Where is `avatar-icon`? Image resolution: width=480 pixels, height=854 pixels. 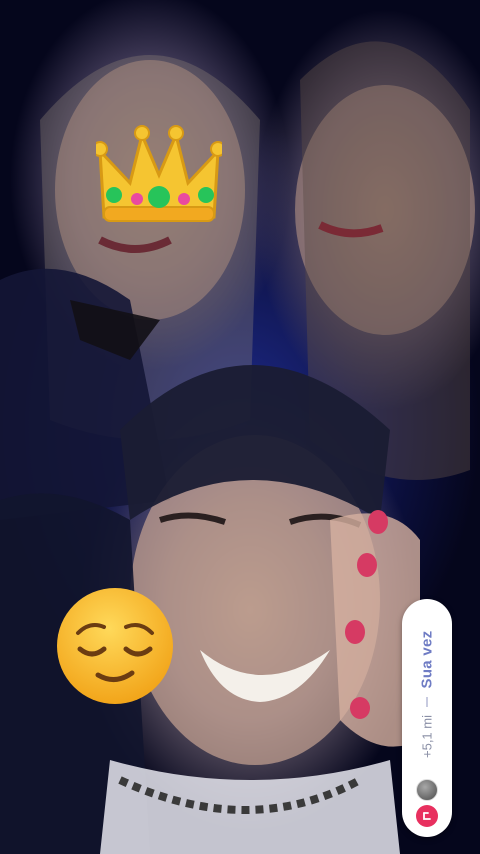
avatar-icon is located at coordinates (427, 790).